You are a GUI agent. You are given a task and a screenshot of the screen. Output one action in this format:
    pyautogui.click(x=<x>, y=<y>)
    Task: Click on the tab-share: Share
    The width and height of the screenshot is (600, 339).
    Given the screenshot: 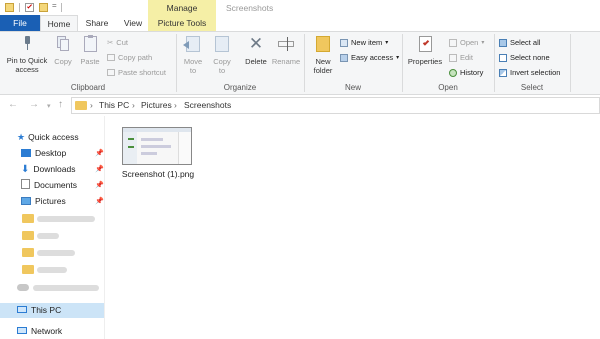 What is the action you would take?
    pyautogui.click(x=97, y=23)
    